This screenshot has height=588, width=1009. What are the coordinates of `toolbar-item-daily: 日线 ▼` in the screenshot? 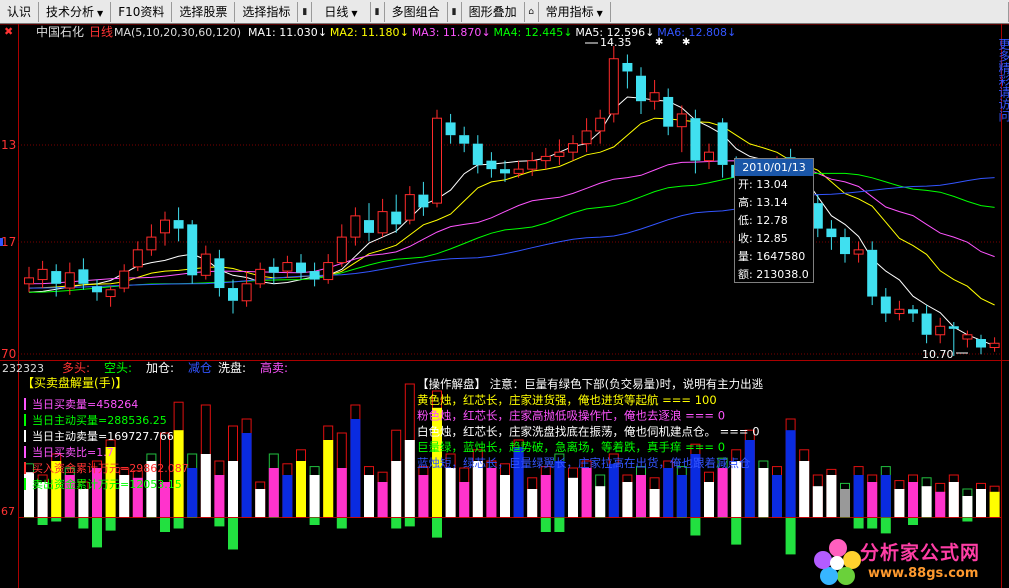 It's located at (341, 11).